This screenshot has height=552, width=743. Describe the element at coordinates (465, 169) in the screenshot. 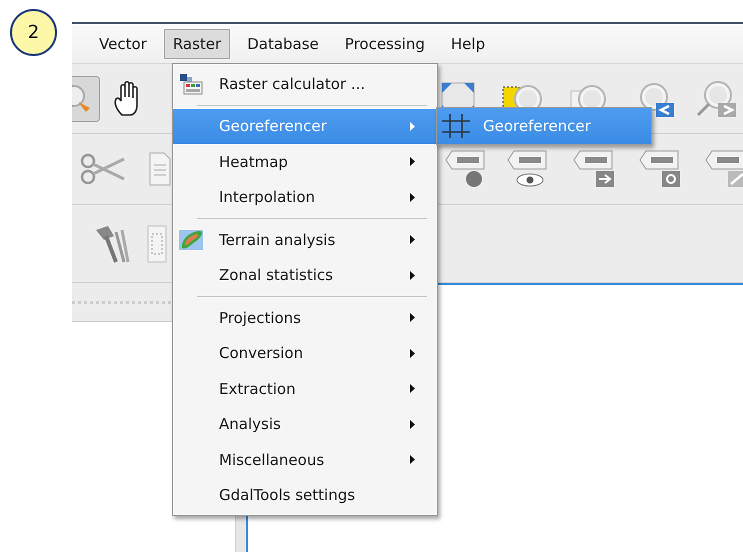

I see `label-pin-icon` at that location.